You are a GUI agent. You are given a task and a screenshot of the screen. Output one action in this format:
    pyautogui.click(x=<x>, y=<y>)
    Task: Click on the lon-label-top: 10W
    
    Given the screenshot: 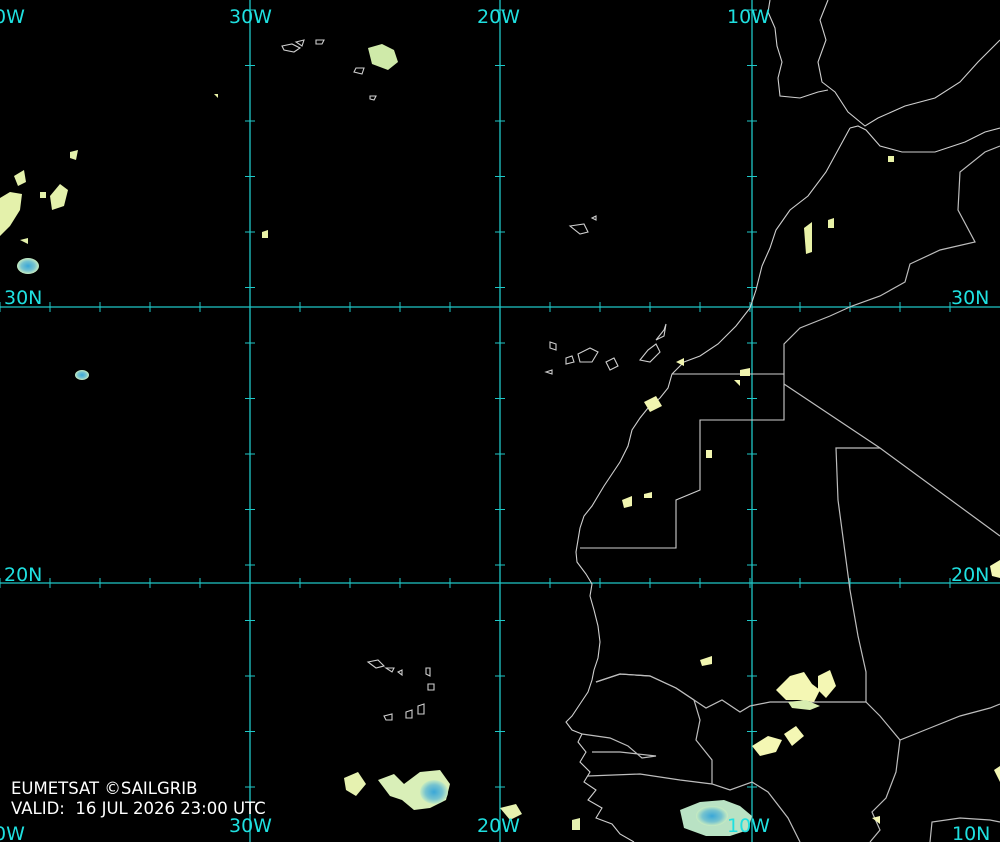 What is the action you would take?
    pyautogui.click(x=748, y=17)
    